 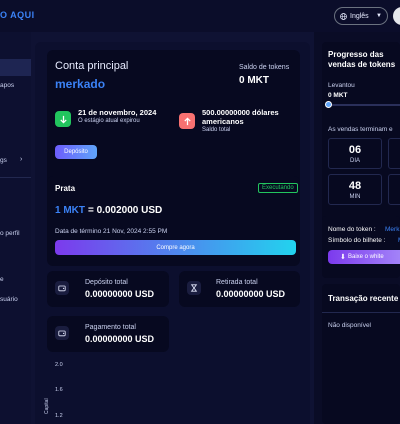 What do you see at coordinates (394, 153) in the screenshot?
I see `countdown-box-hours` at bounding box center [394, 153].